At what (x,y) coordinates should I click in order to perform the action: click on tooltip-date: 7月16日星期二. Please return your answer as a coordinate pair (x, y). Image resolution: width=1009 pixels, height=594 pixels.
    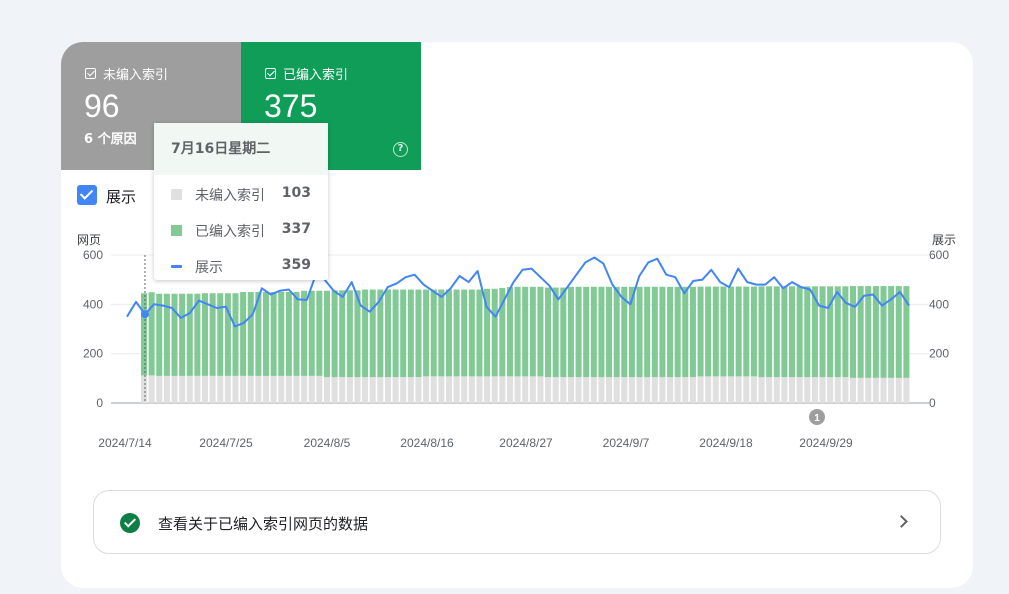
    Looking at the image, I should click on (241, 149).